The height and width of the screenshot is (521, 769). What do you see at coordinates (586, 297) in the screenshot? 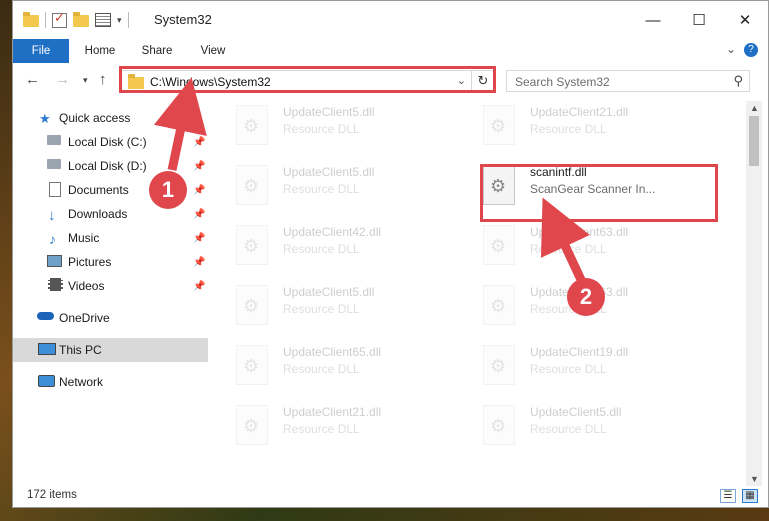
I see `step-2-badge: 2` at bounding box center [586, 297].